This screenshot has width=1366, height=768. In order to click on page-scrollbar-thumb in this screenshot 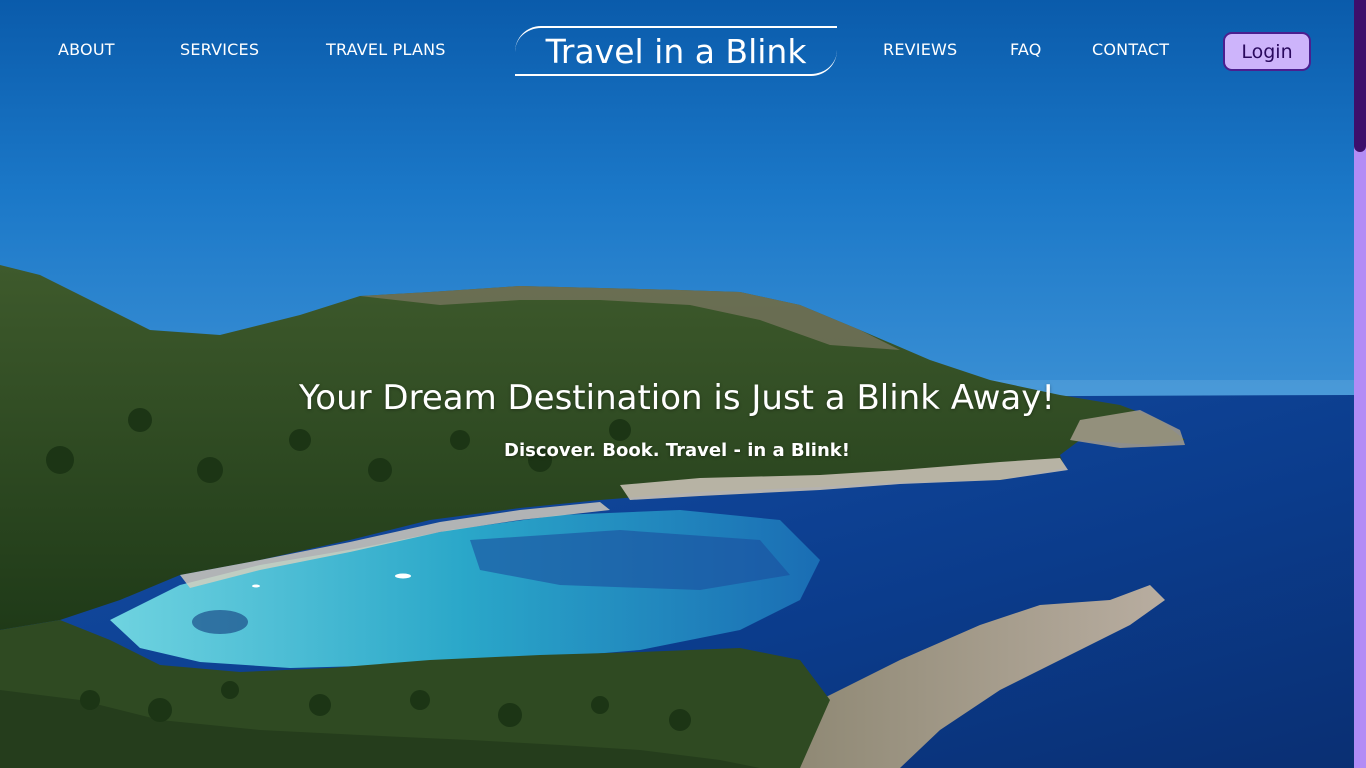, I will do `click(1360, 76)`.